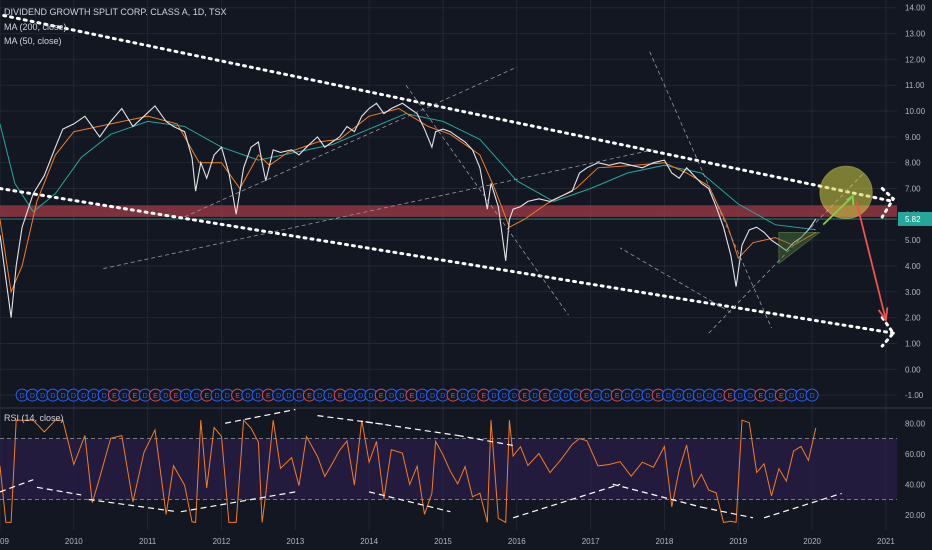 The image size is (932, 550). What do you see at coordinates (448, 212) in the screenshot?
I see `chart-zones` at bounding box center [448, 212].